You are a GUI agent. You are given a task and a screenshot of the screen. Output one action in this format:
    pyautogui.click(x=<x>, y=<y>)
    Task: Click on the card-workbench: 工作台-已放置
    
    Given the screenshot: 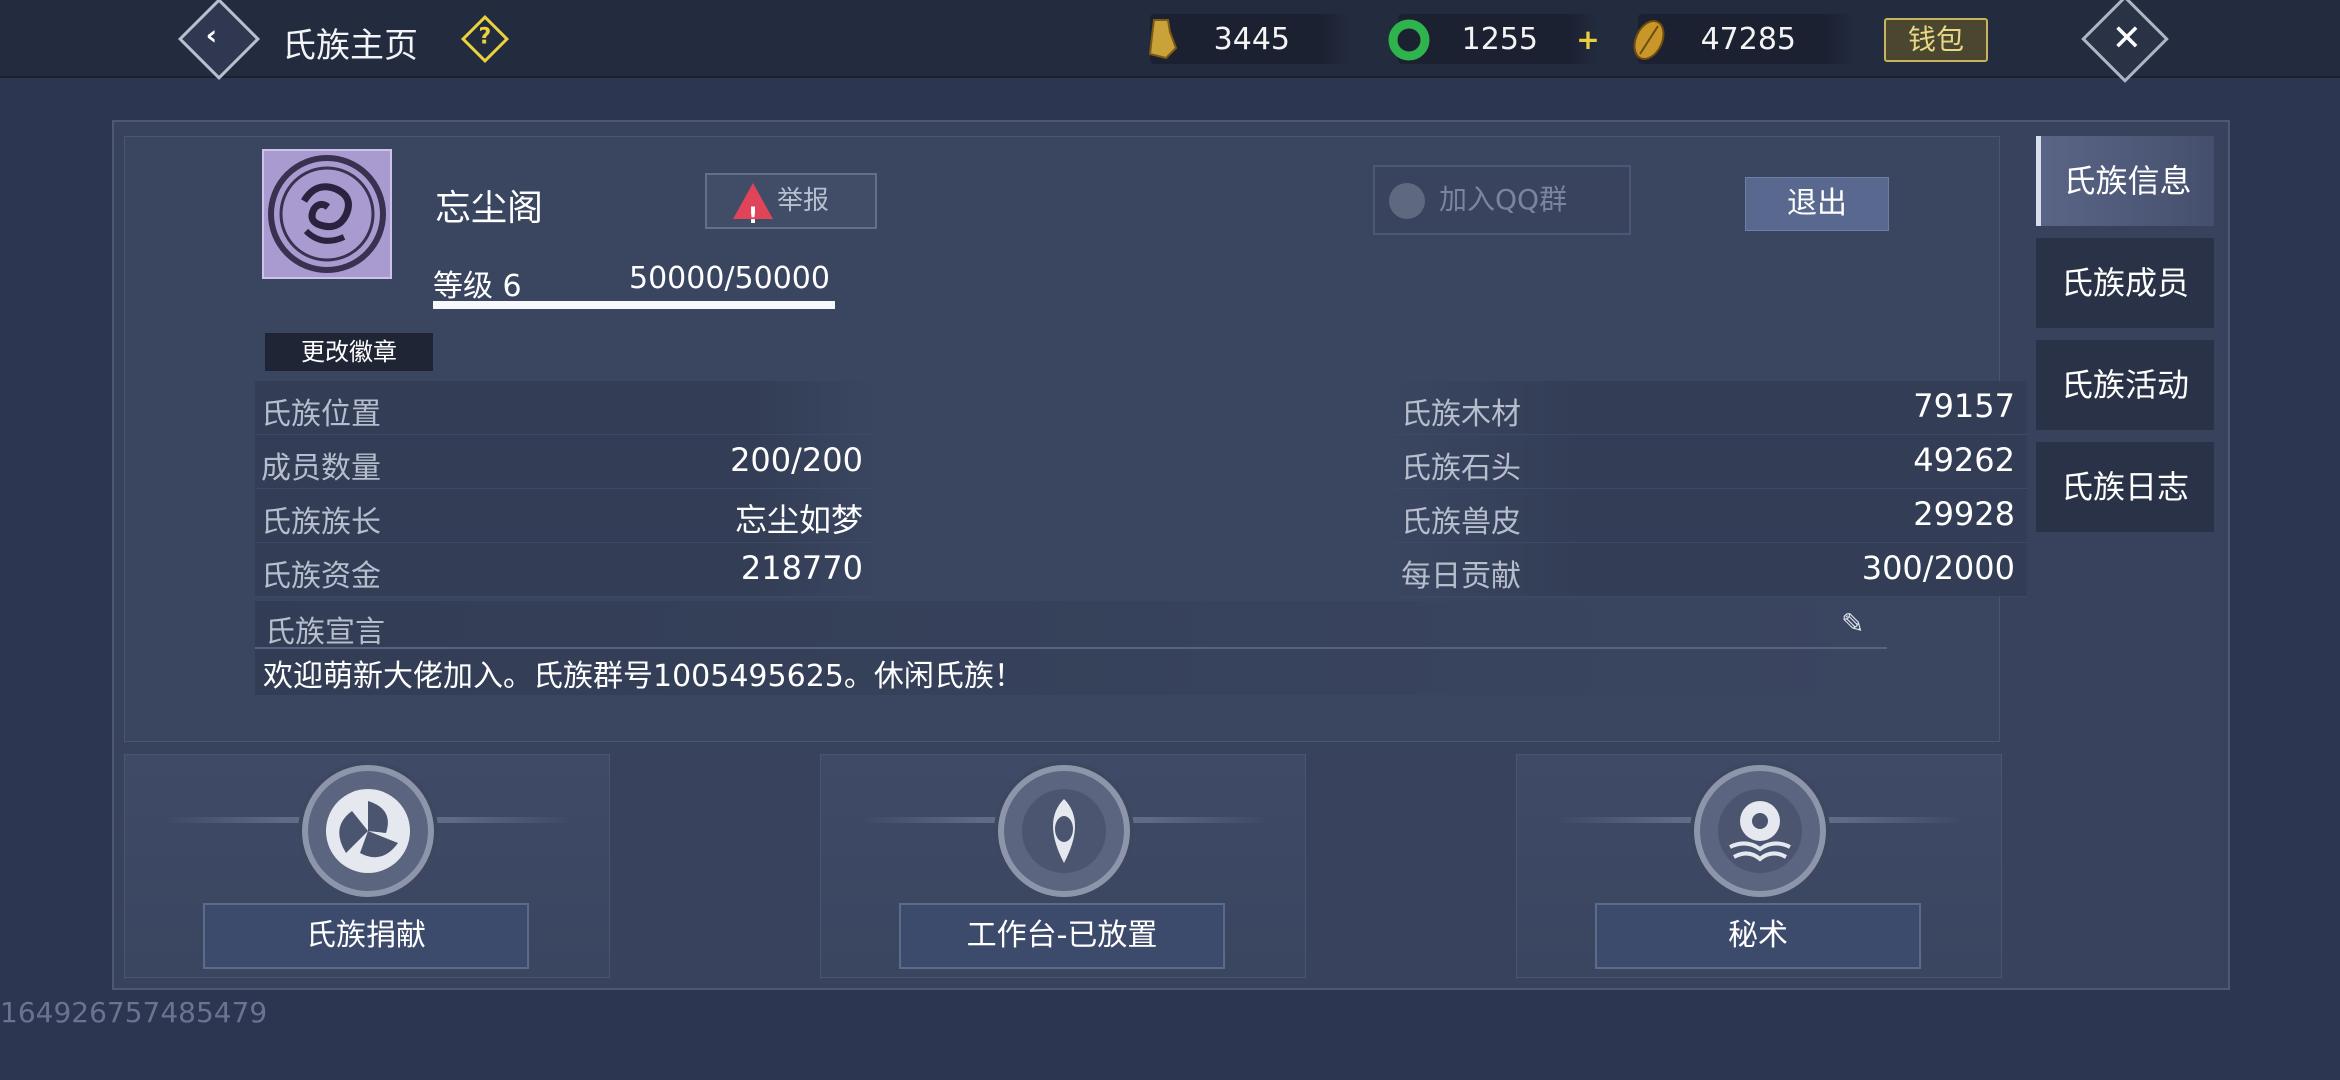 What is the action you would take?
    pyautogui.click(x=1063, y=866)
    